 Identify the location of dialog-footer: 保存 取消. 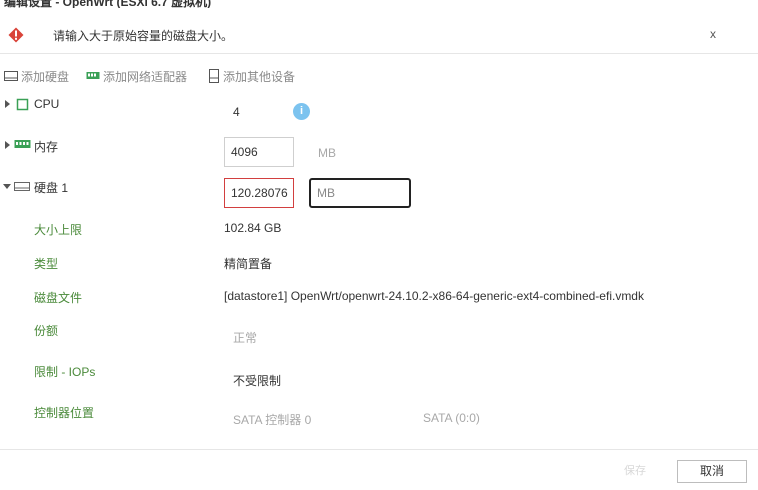
(379, 469).